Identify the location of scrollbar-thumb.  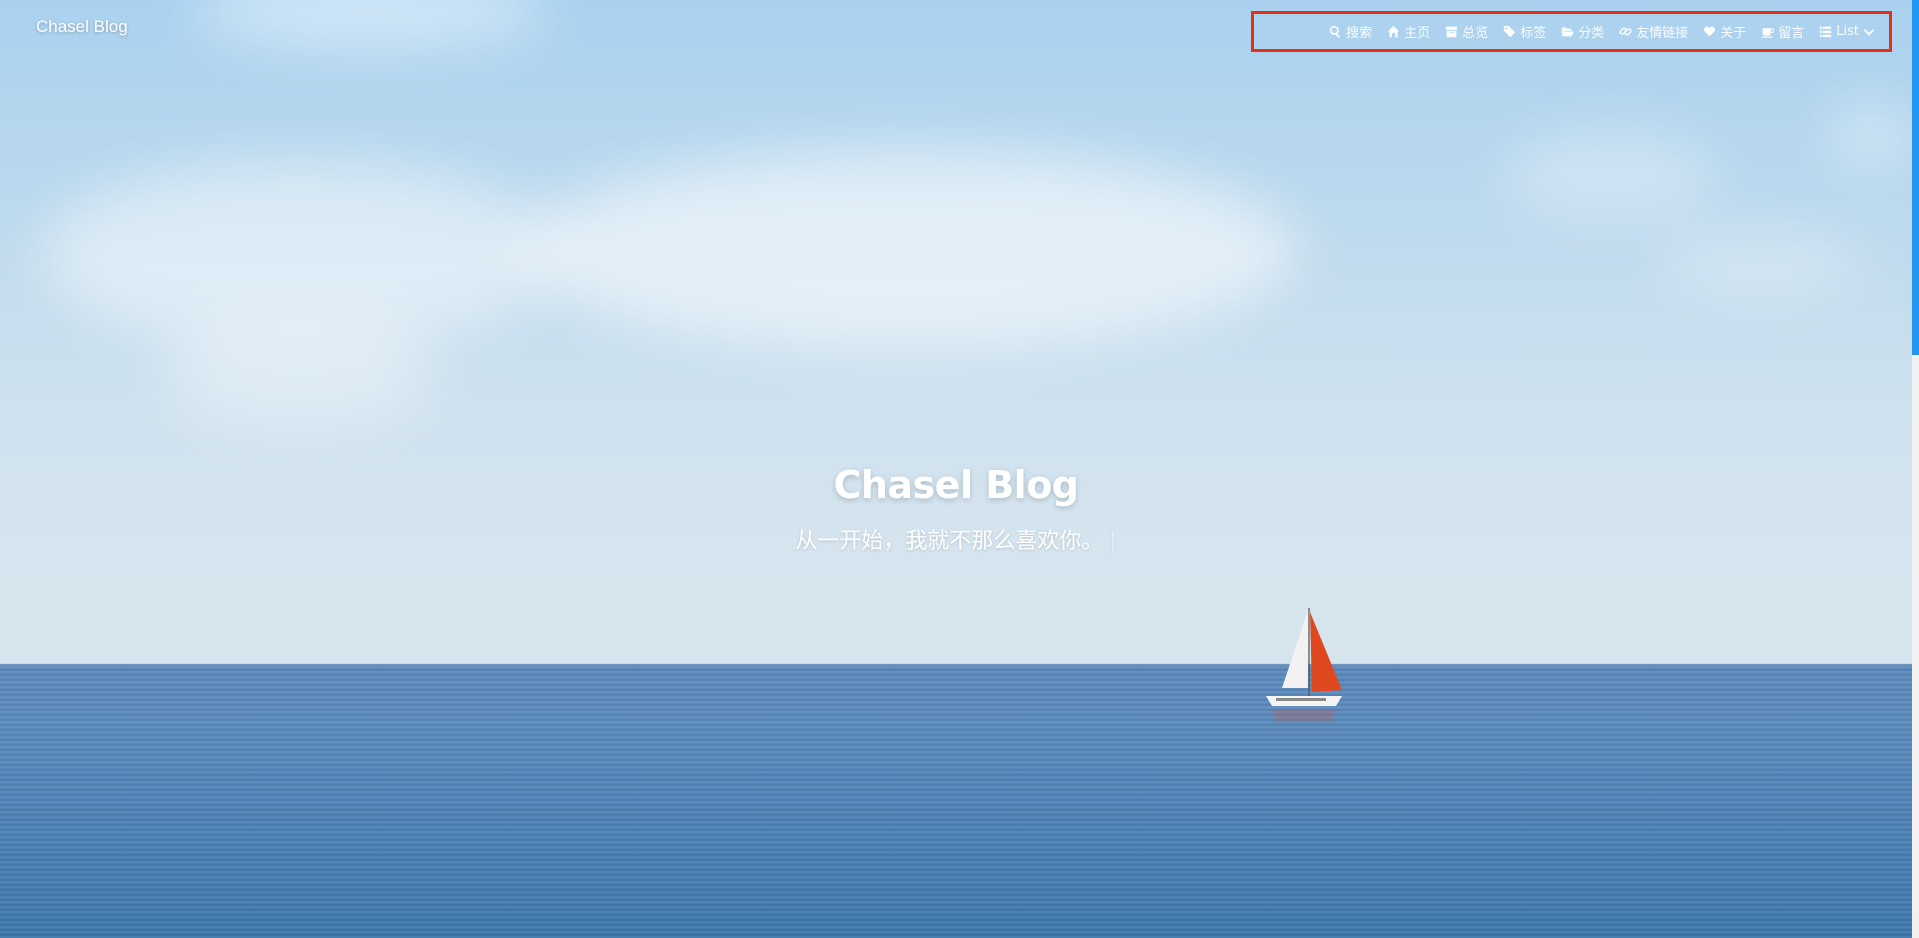
(1915, 177).